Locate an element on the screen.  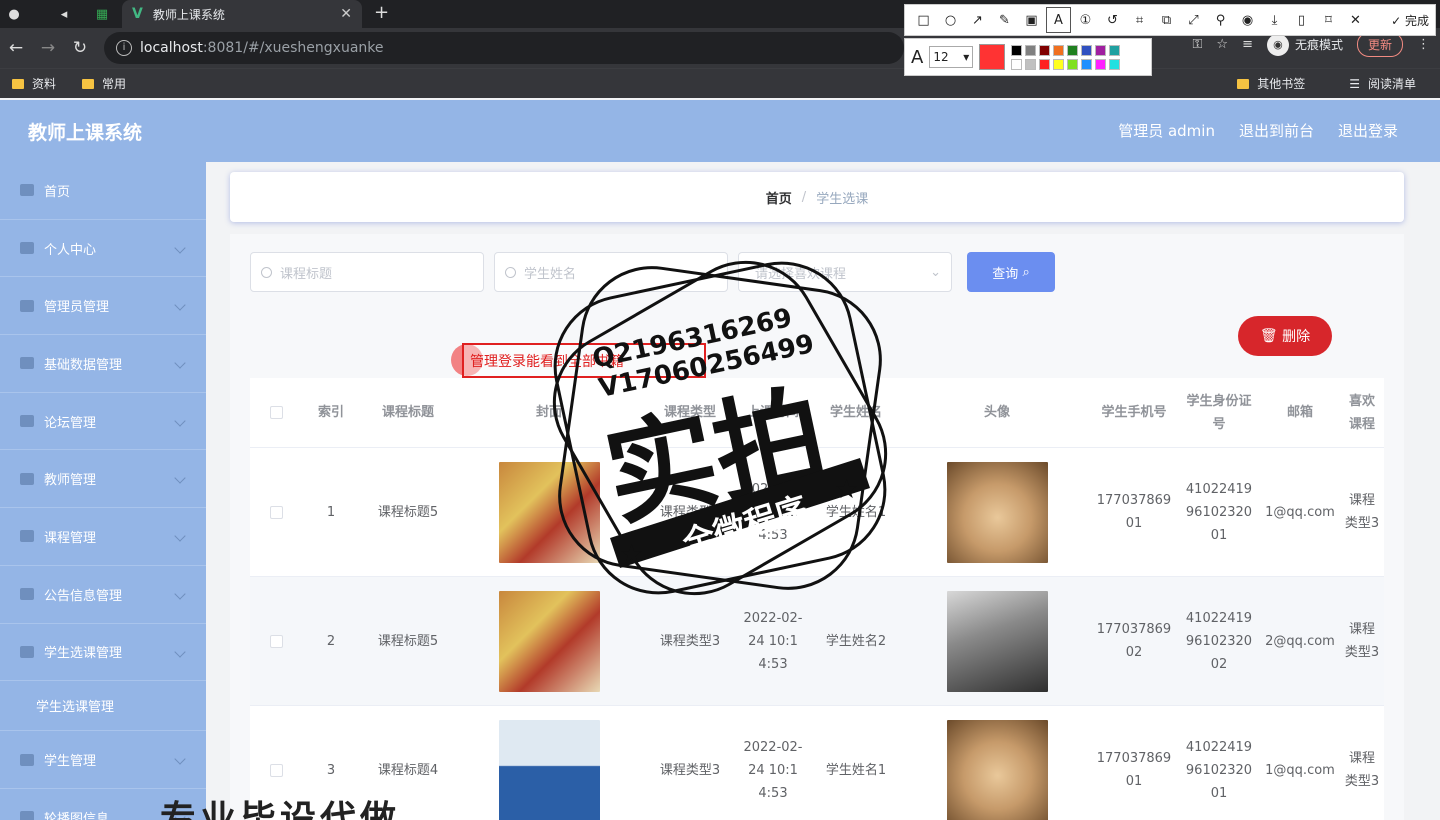
close-icon: ✕ is located at coordinates (1355, 20).